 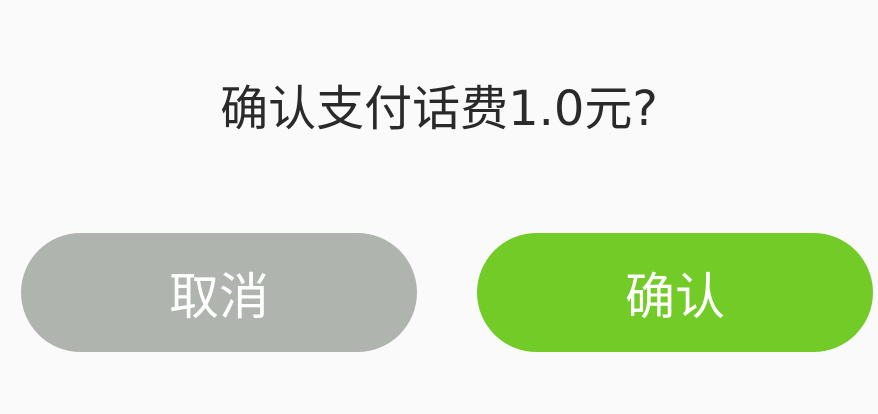 What do you see at coordinates (675, 296) in the screenshot?
I see `confirm-button-label: 确认` at bounding box center [675, 296].